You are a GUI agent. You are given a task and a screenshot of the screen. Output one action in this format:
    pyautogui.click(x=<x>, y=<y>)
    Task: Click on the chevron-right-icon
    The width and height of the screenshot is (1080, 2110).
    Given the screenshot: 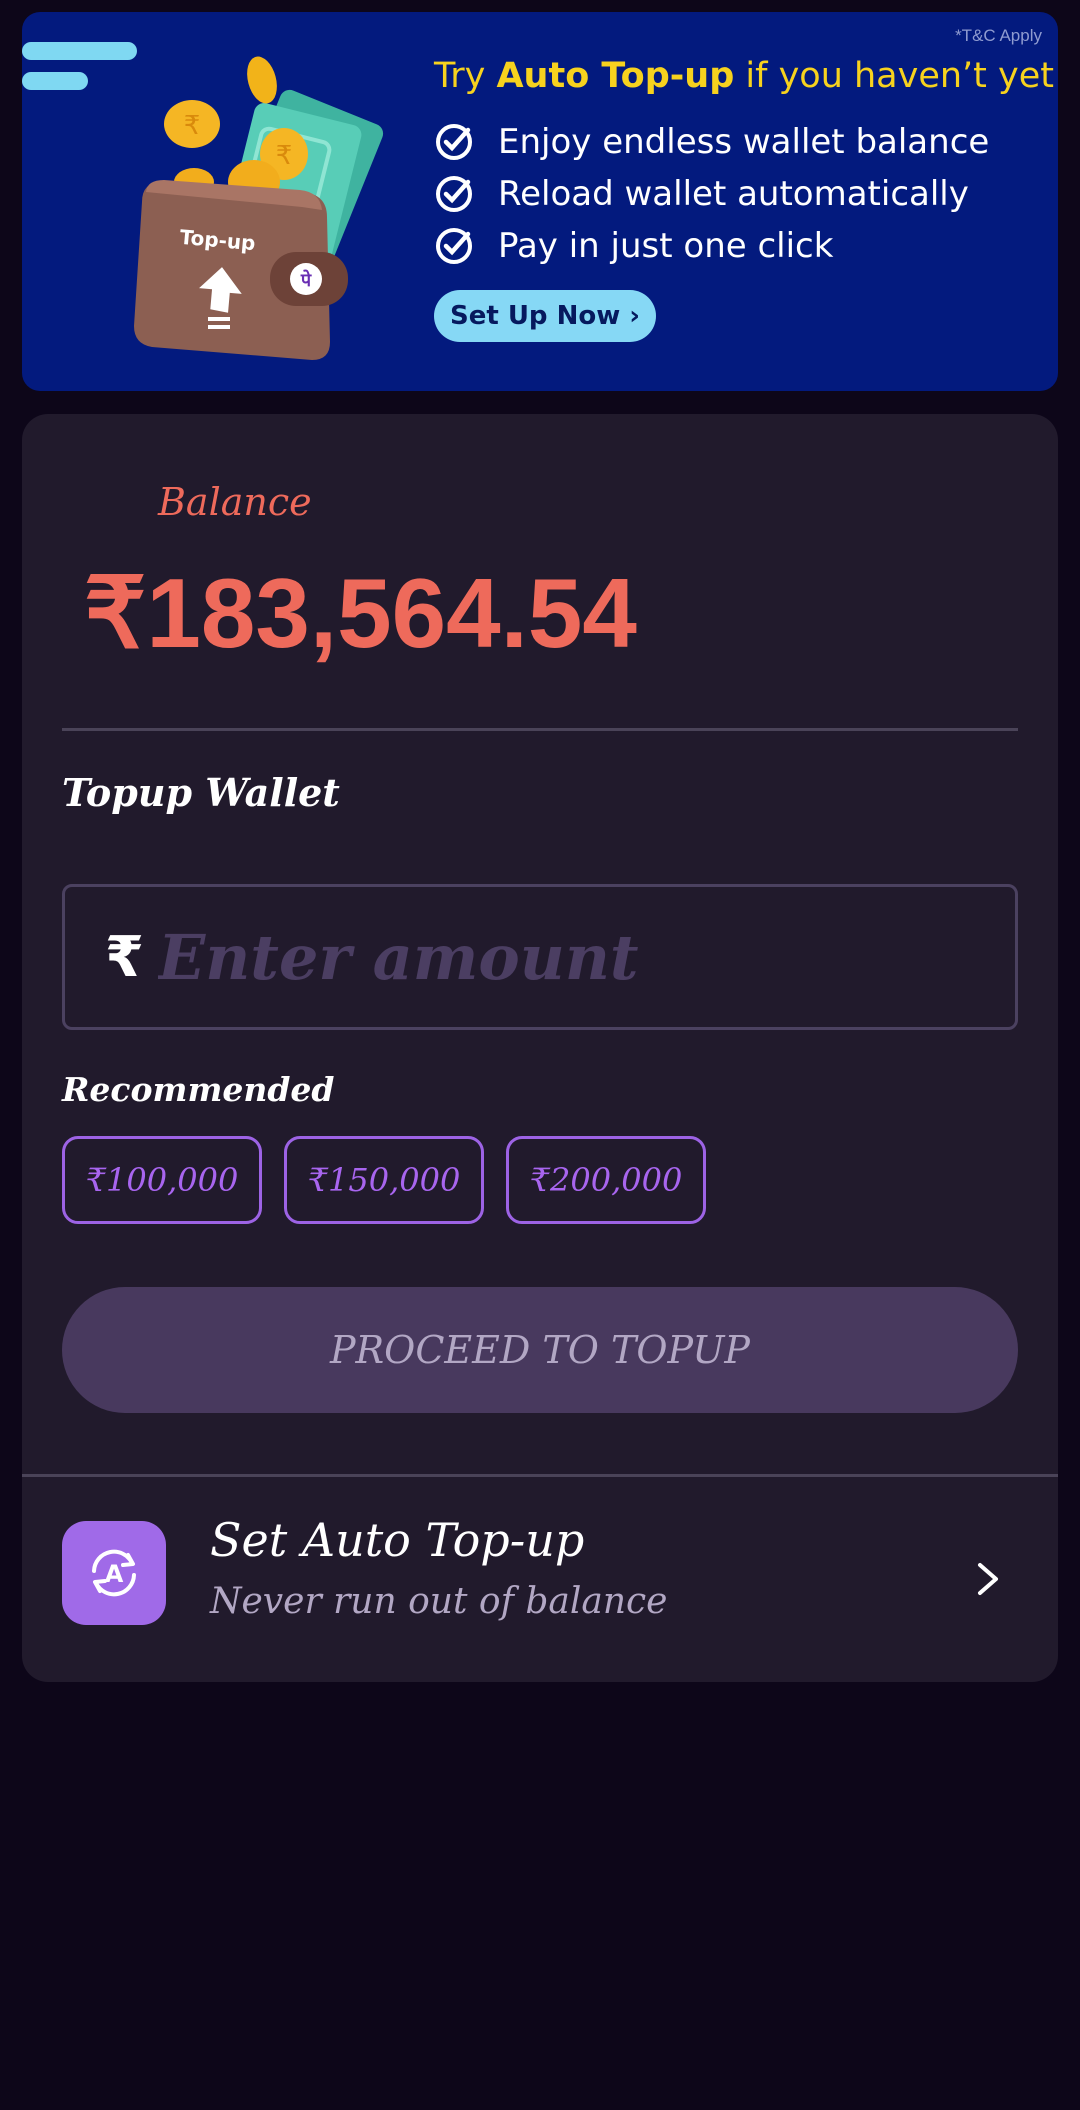 What is the action you would take?
    pyautogui.click(x=988, y=1579)
    